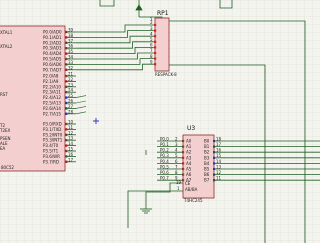  What do you see at coordinates (163, 13) in the screenshot?
I see `rp1-ref: RP1` at bounding box center [163, 13].